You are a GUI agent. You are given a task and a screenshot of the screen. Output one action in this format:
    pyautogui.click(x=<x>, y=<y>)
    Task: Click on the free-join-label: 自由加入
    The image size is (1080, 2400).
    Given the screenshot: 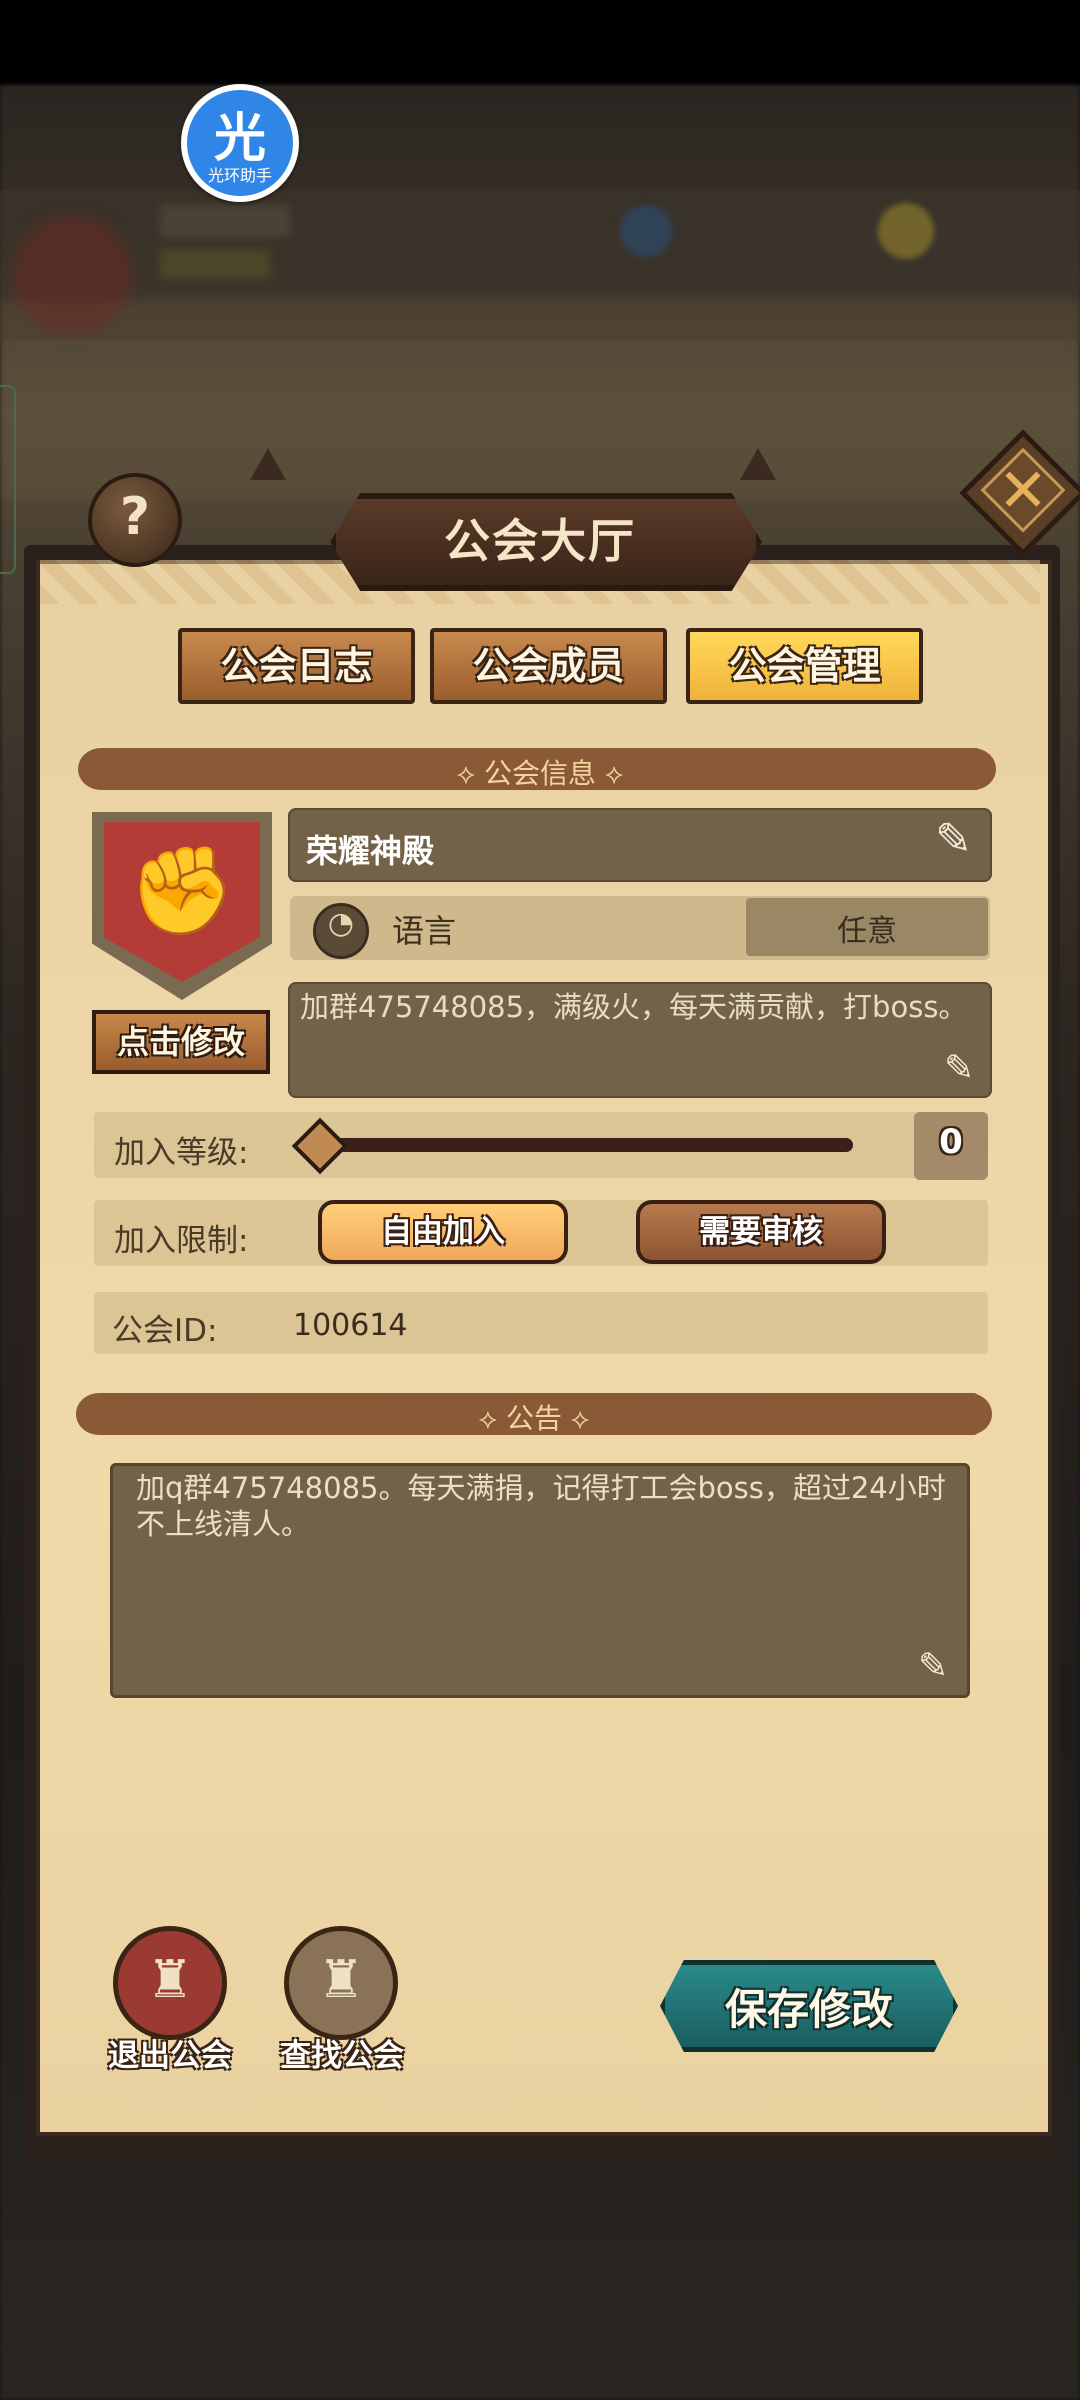 What is the action you would take?
    pyautogui.click(x=443, y=1232)
    